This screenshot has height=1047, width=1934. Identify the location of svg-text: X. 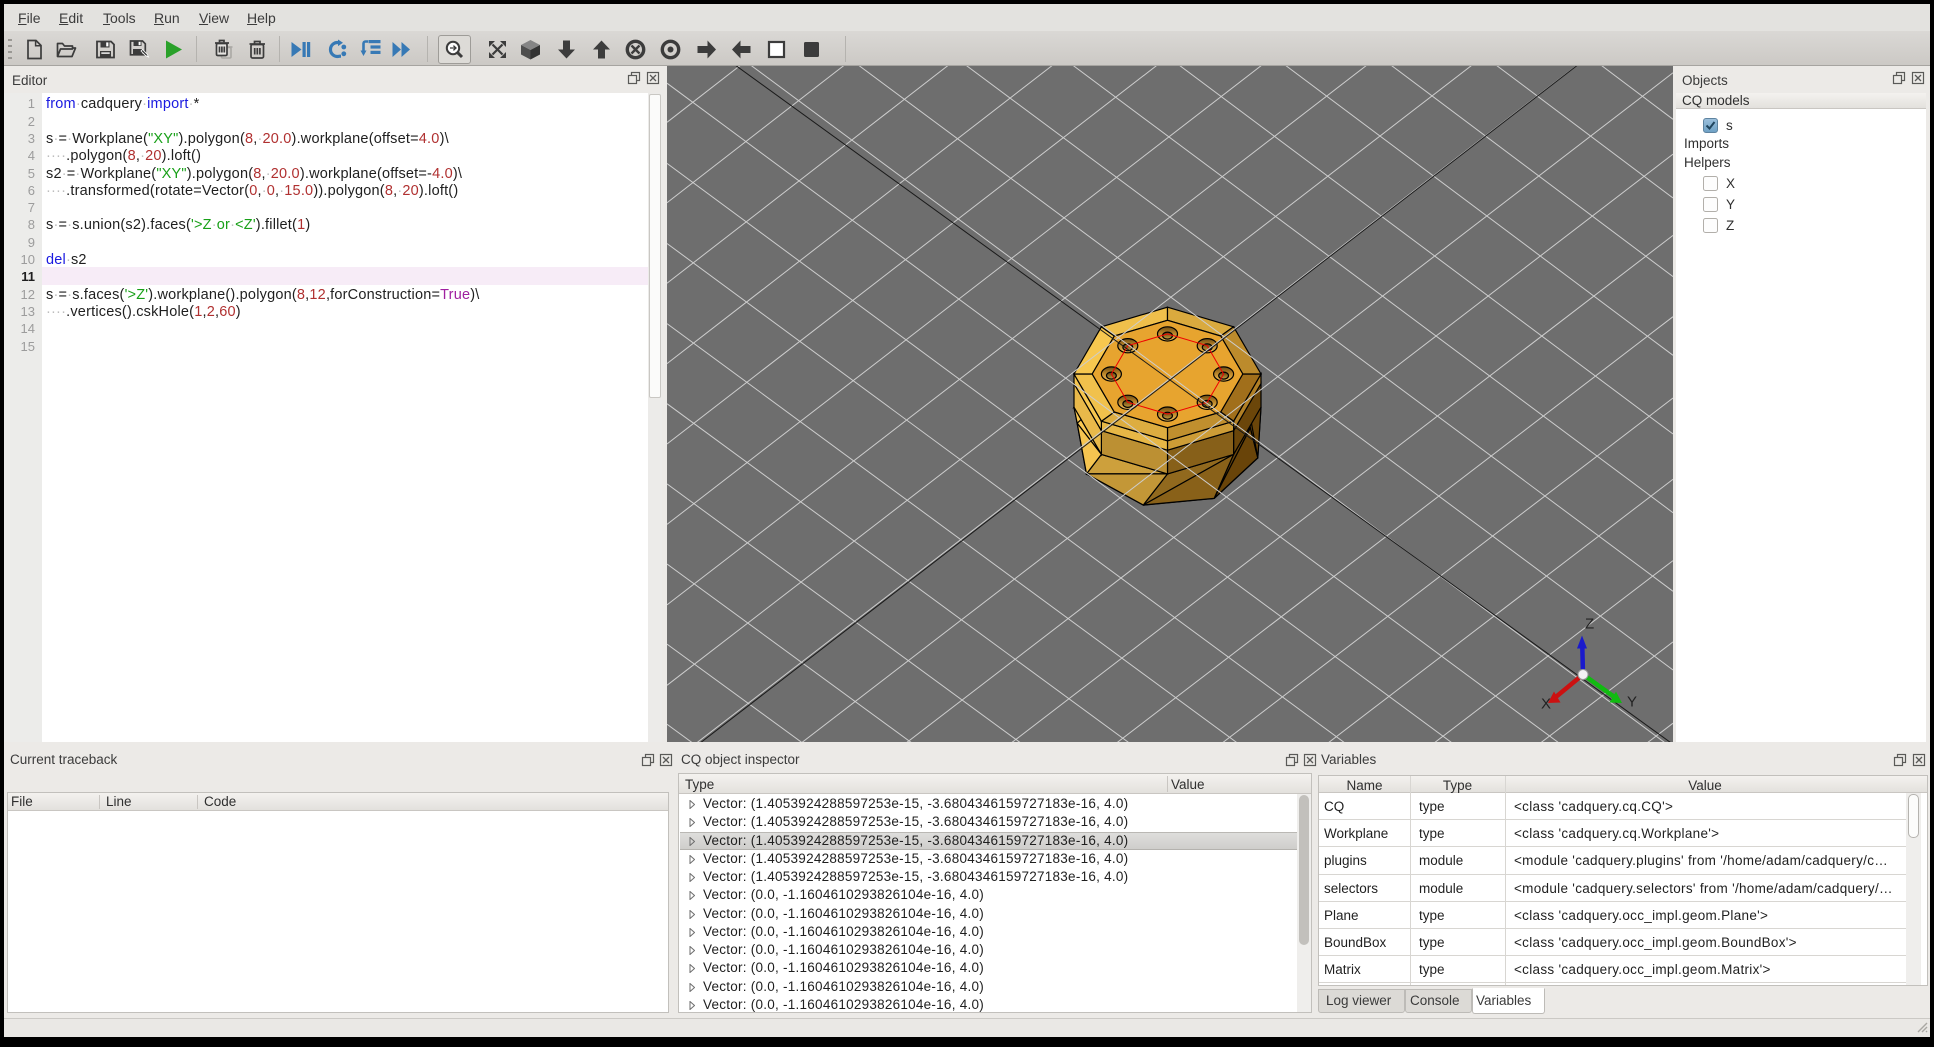
(1546, 704).